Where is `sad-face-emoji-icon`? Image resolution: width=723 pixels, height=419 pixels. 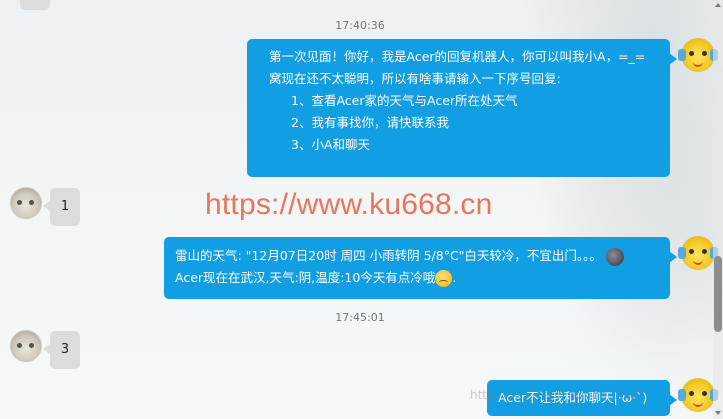
sad-face-emoji-icon is located at coordinates (444, 278).